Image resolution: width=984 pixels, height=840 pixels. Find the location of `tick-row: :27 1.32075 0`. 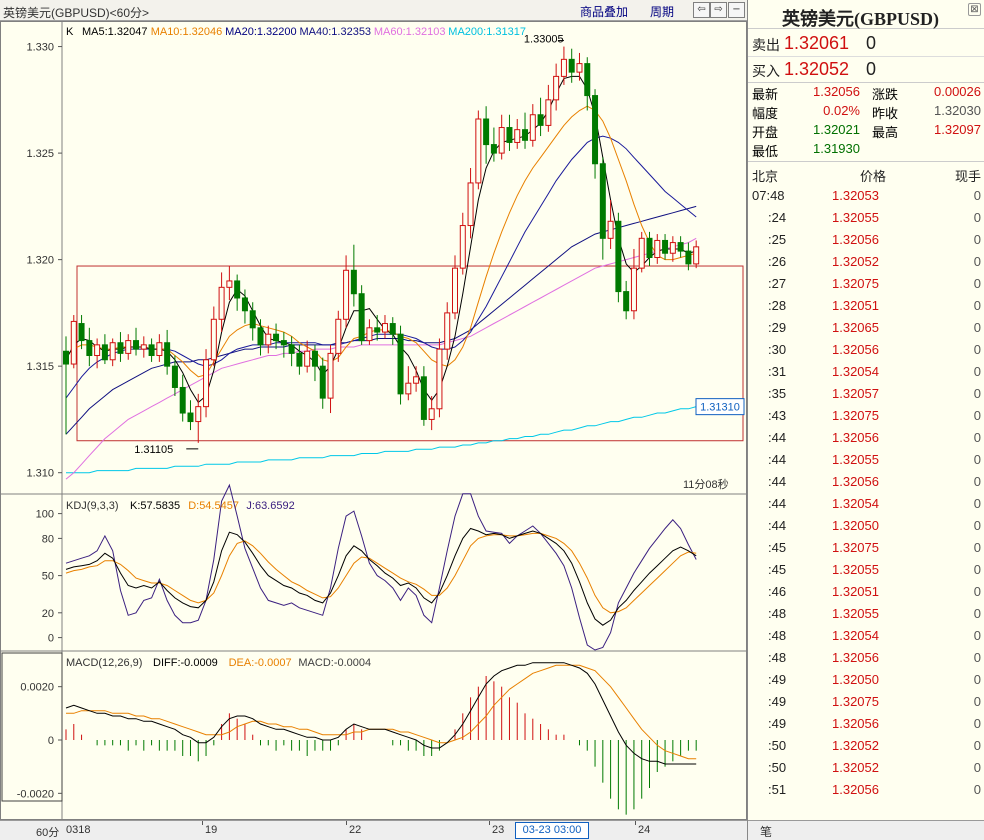

tick-row: :27 1.32075 0 is located at coordinates (866, 284).